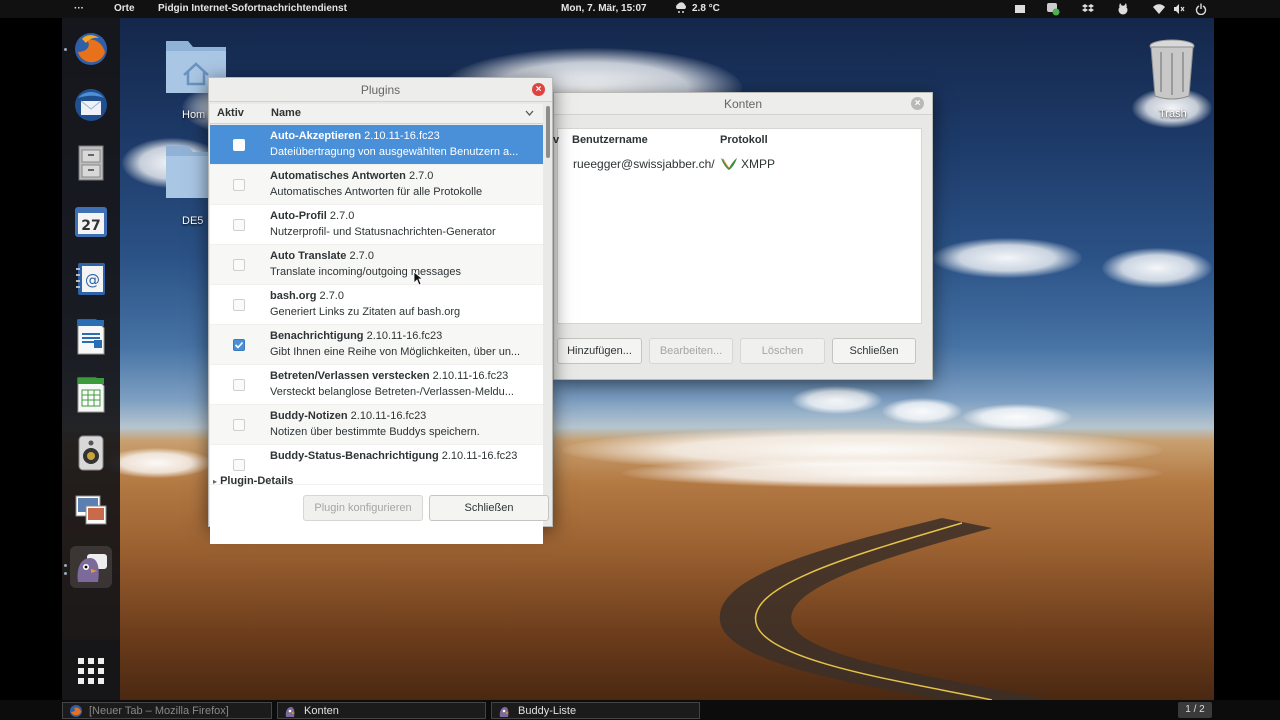 This screenshot has width=1280, height=720. I want to click on task-konten: Konten, so click(381, 710).